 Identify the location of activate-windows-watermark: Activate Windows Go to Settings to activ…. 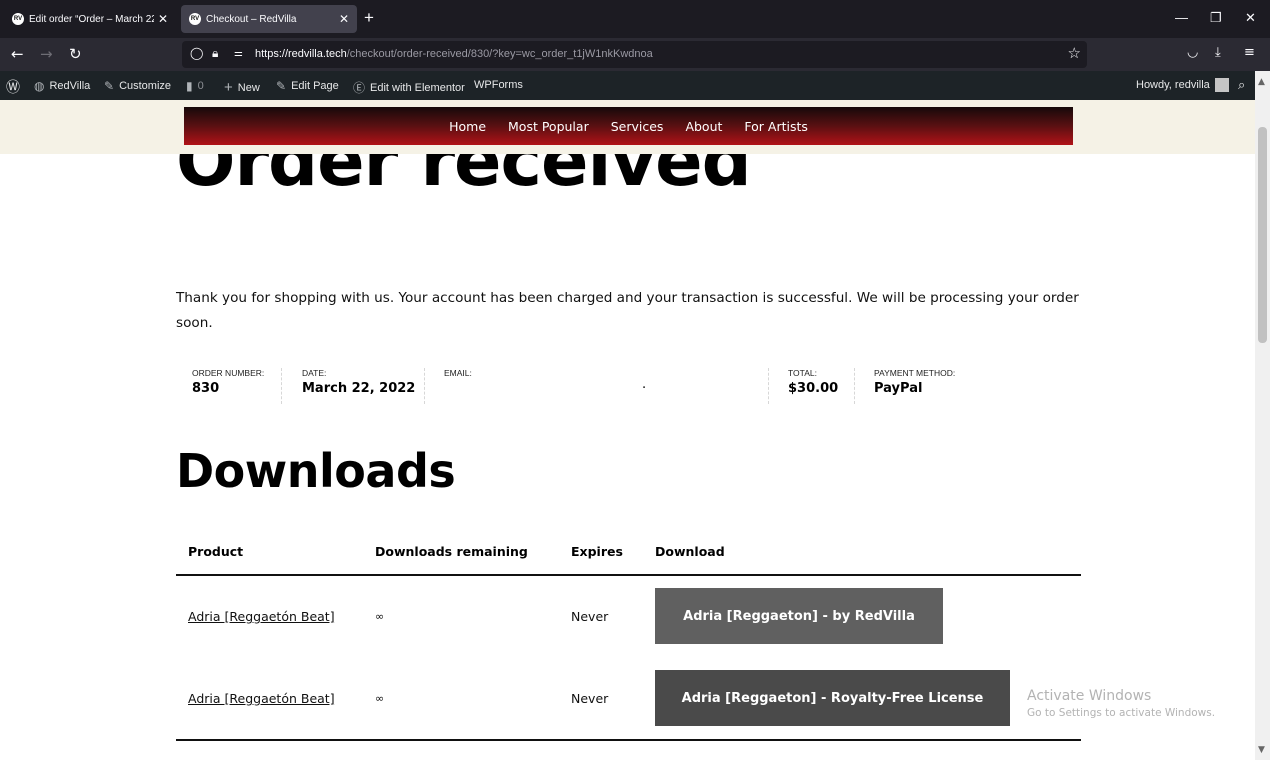
(1121, 703).